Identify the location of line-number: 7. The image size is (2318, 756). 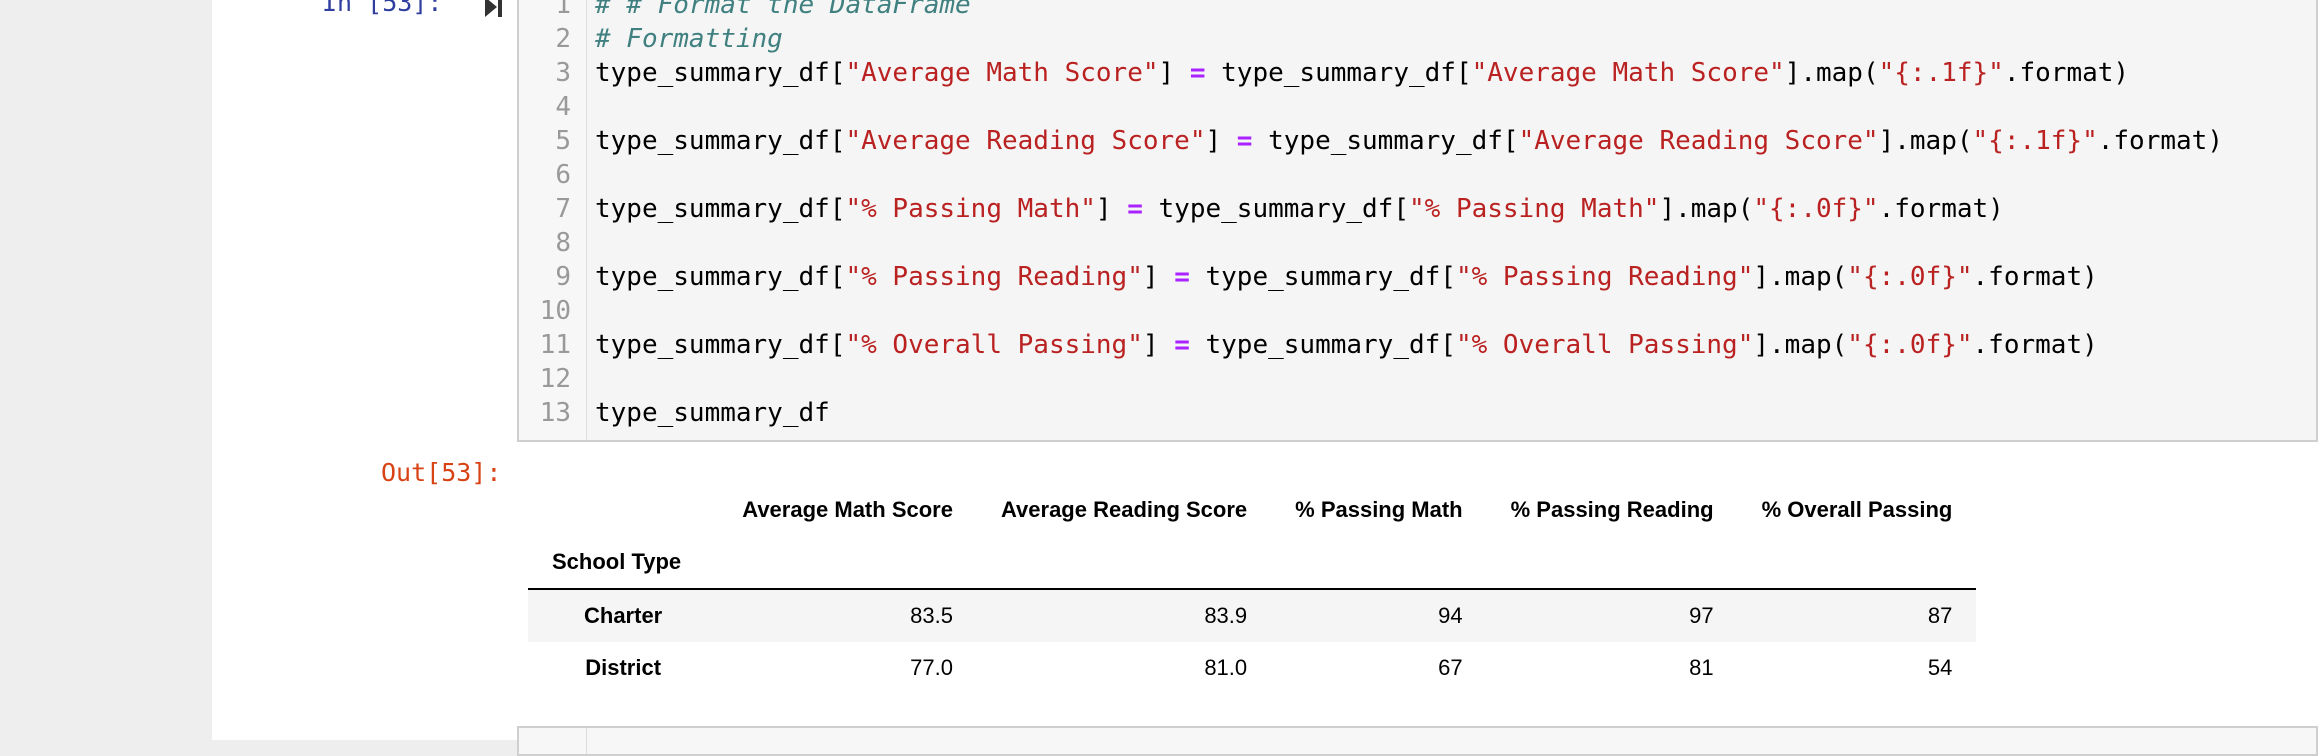
(563, 209).